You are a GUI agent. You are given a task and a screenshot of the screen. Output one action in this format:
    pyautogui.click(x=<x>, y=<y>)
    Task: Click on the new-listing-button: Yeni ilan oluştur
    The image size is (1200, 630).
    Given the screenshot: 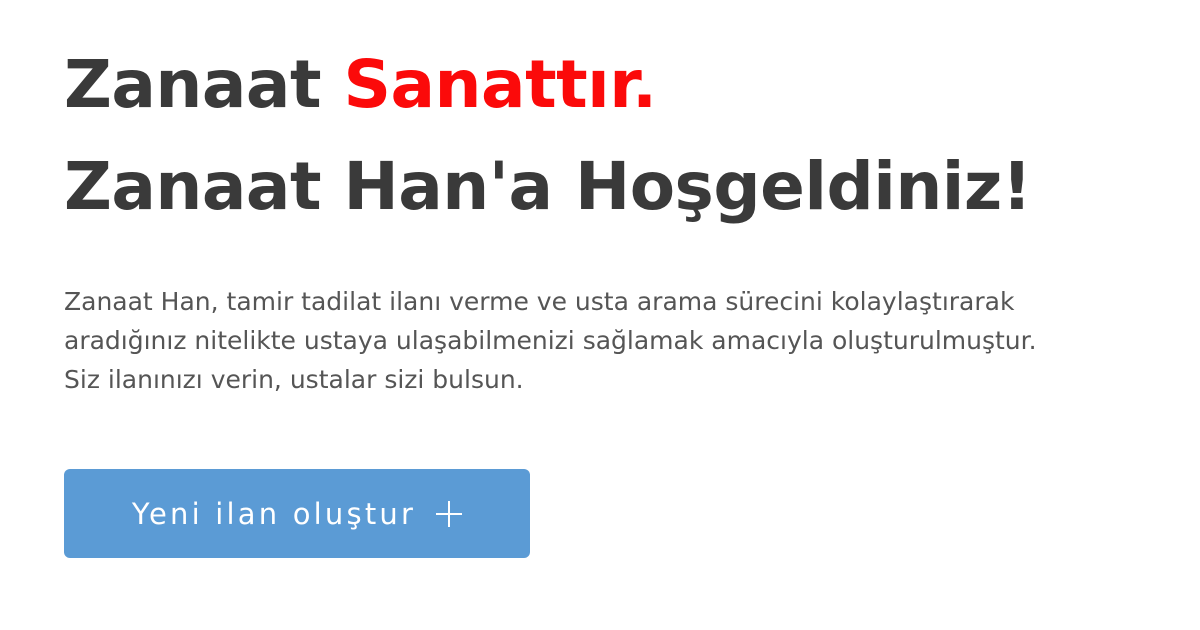 What is the action you would take?
    pyautogui.click(x=297, y=513)
    